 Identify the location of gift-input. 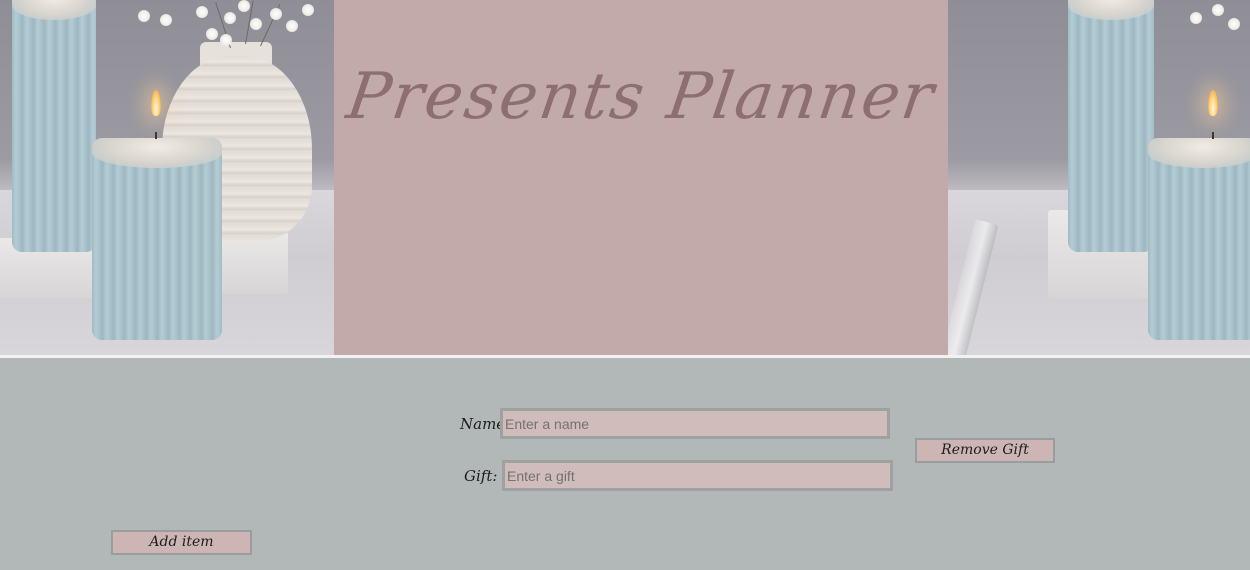
(697, 475).